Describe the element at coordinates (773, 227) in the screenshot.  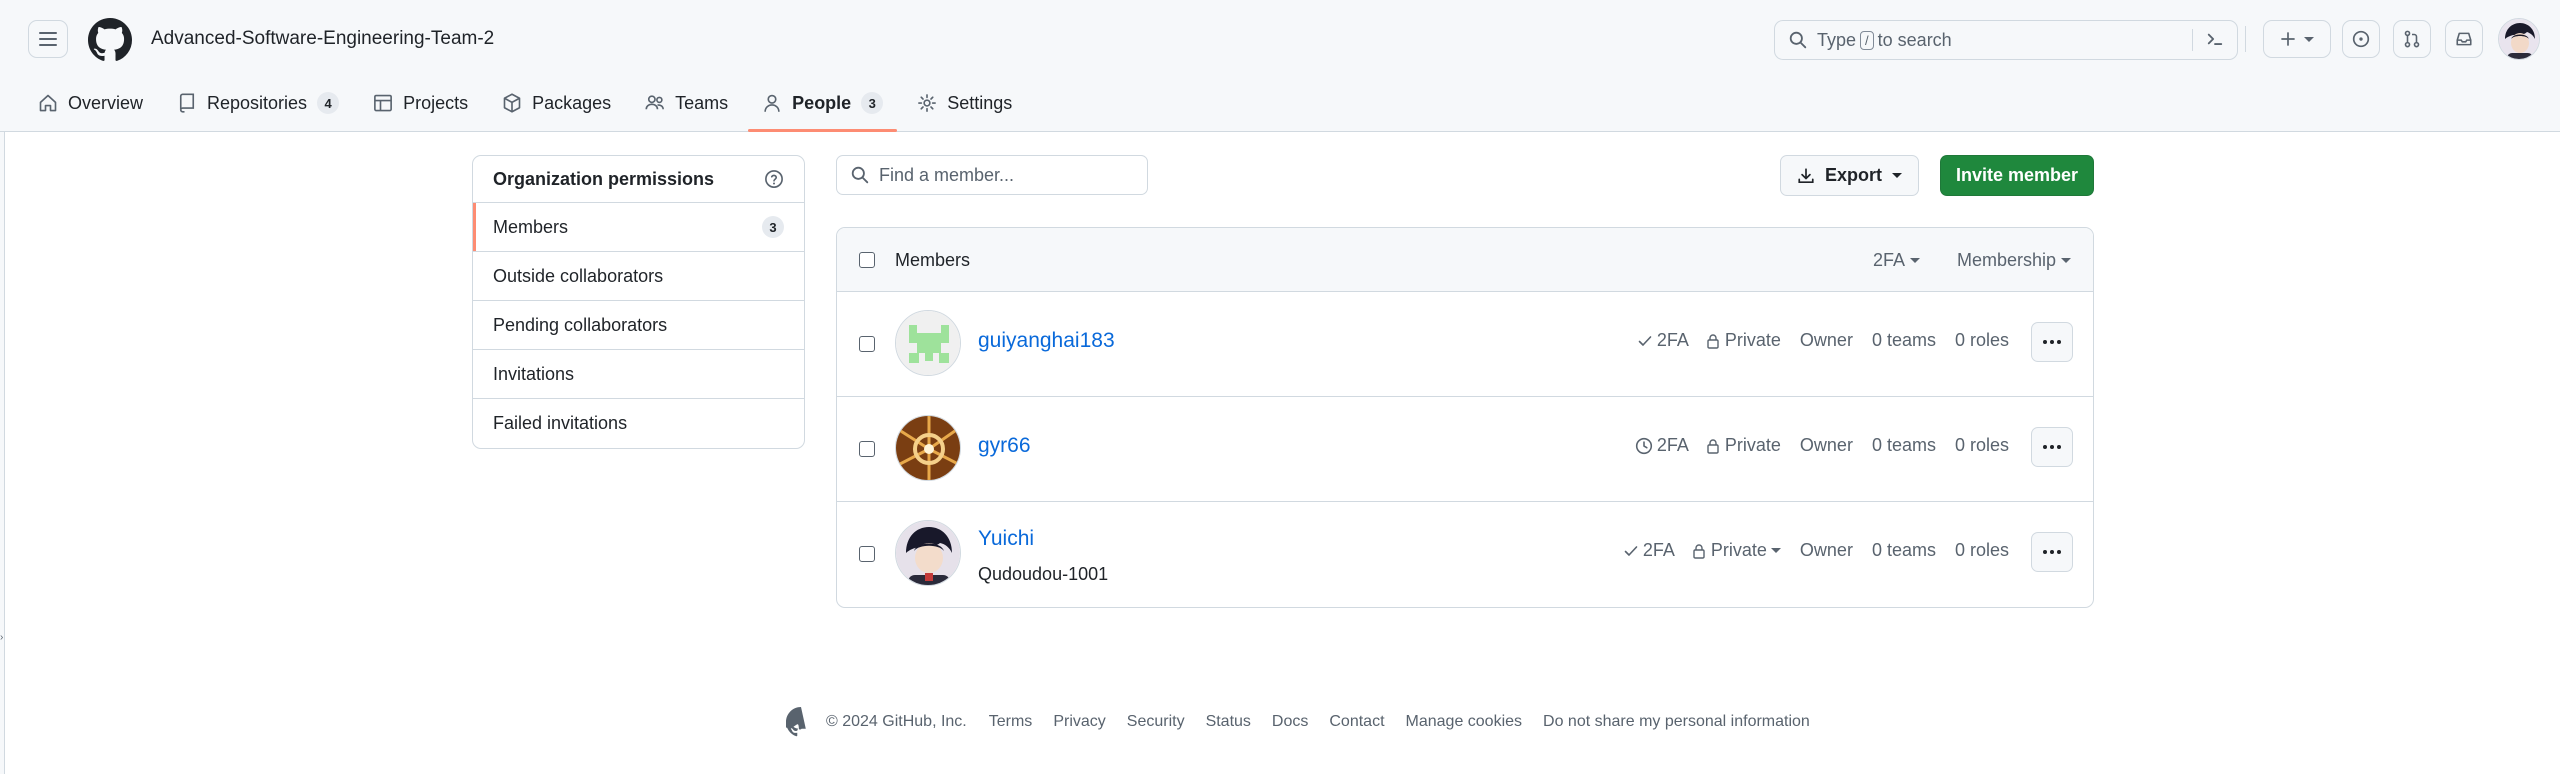
I see `members-count-badge: 3` at that location.